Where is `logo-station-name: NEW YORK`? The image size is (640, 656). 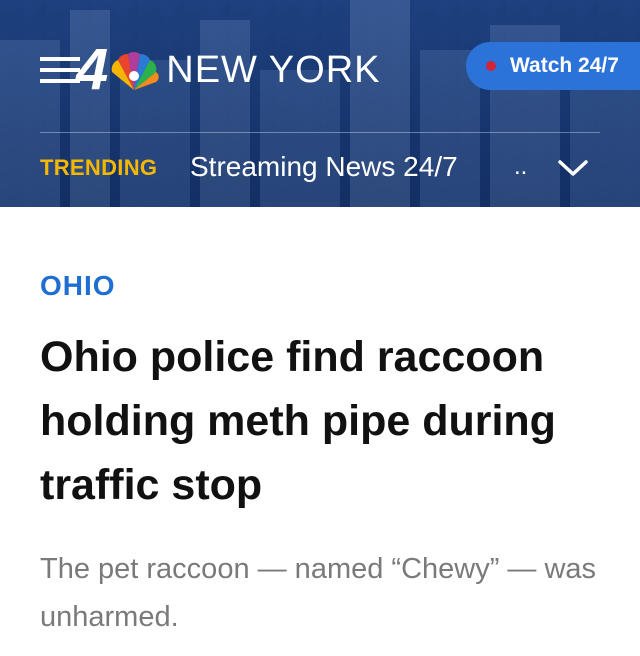 logo-station-name: NEW YORK is located at coordinates (273, 70).